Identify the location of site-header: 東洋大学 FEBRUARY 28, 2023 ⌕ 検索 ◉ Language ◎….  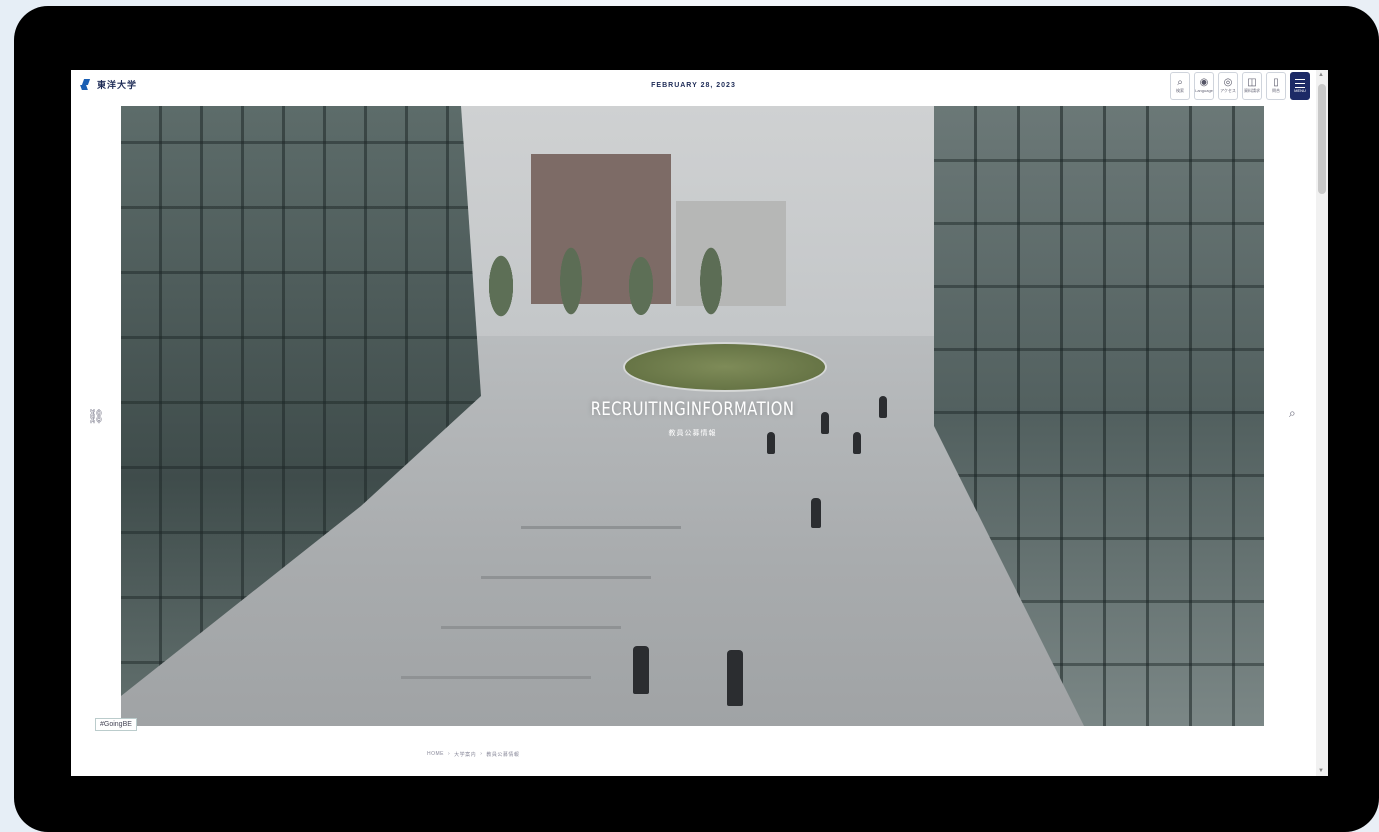
(693, 88).